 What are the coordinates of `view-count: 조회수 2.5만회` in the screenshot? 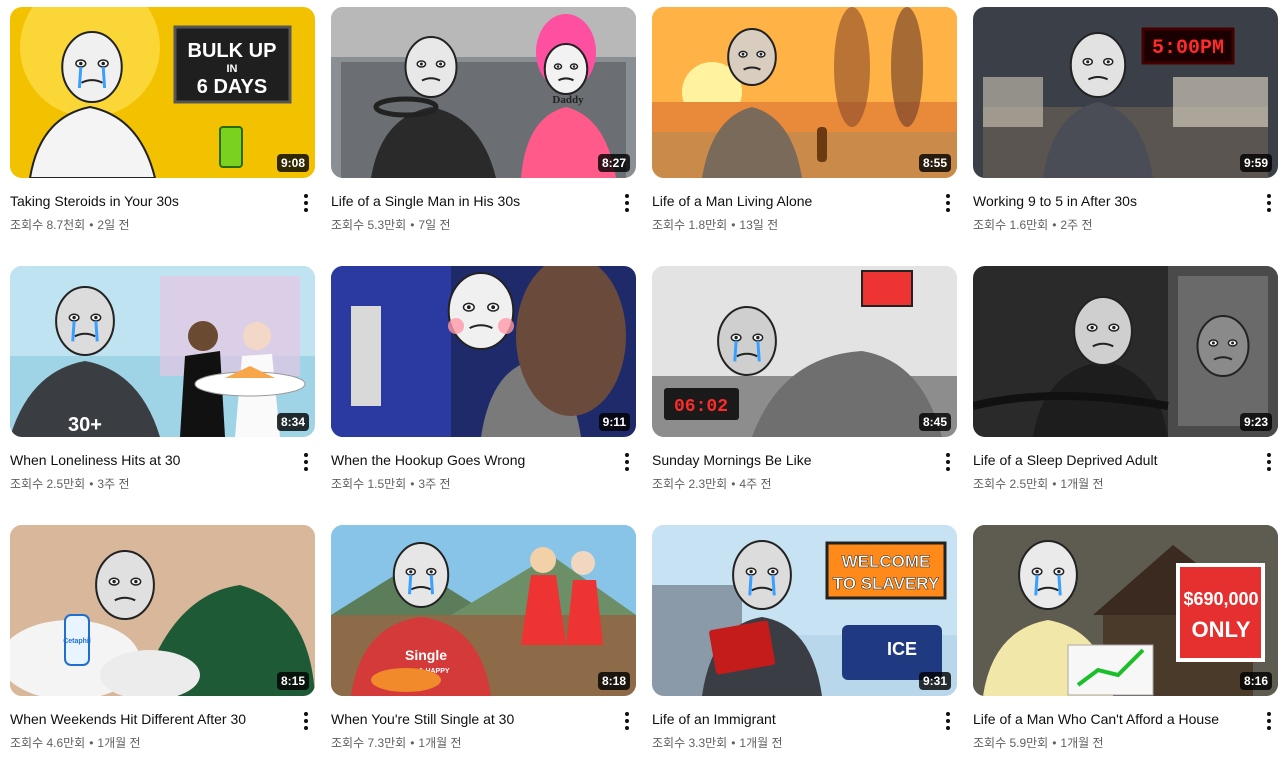 It's located at (48, 484).